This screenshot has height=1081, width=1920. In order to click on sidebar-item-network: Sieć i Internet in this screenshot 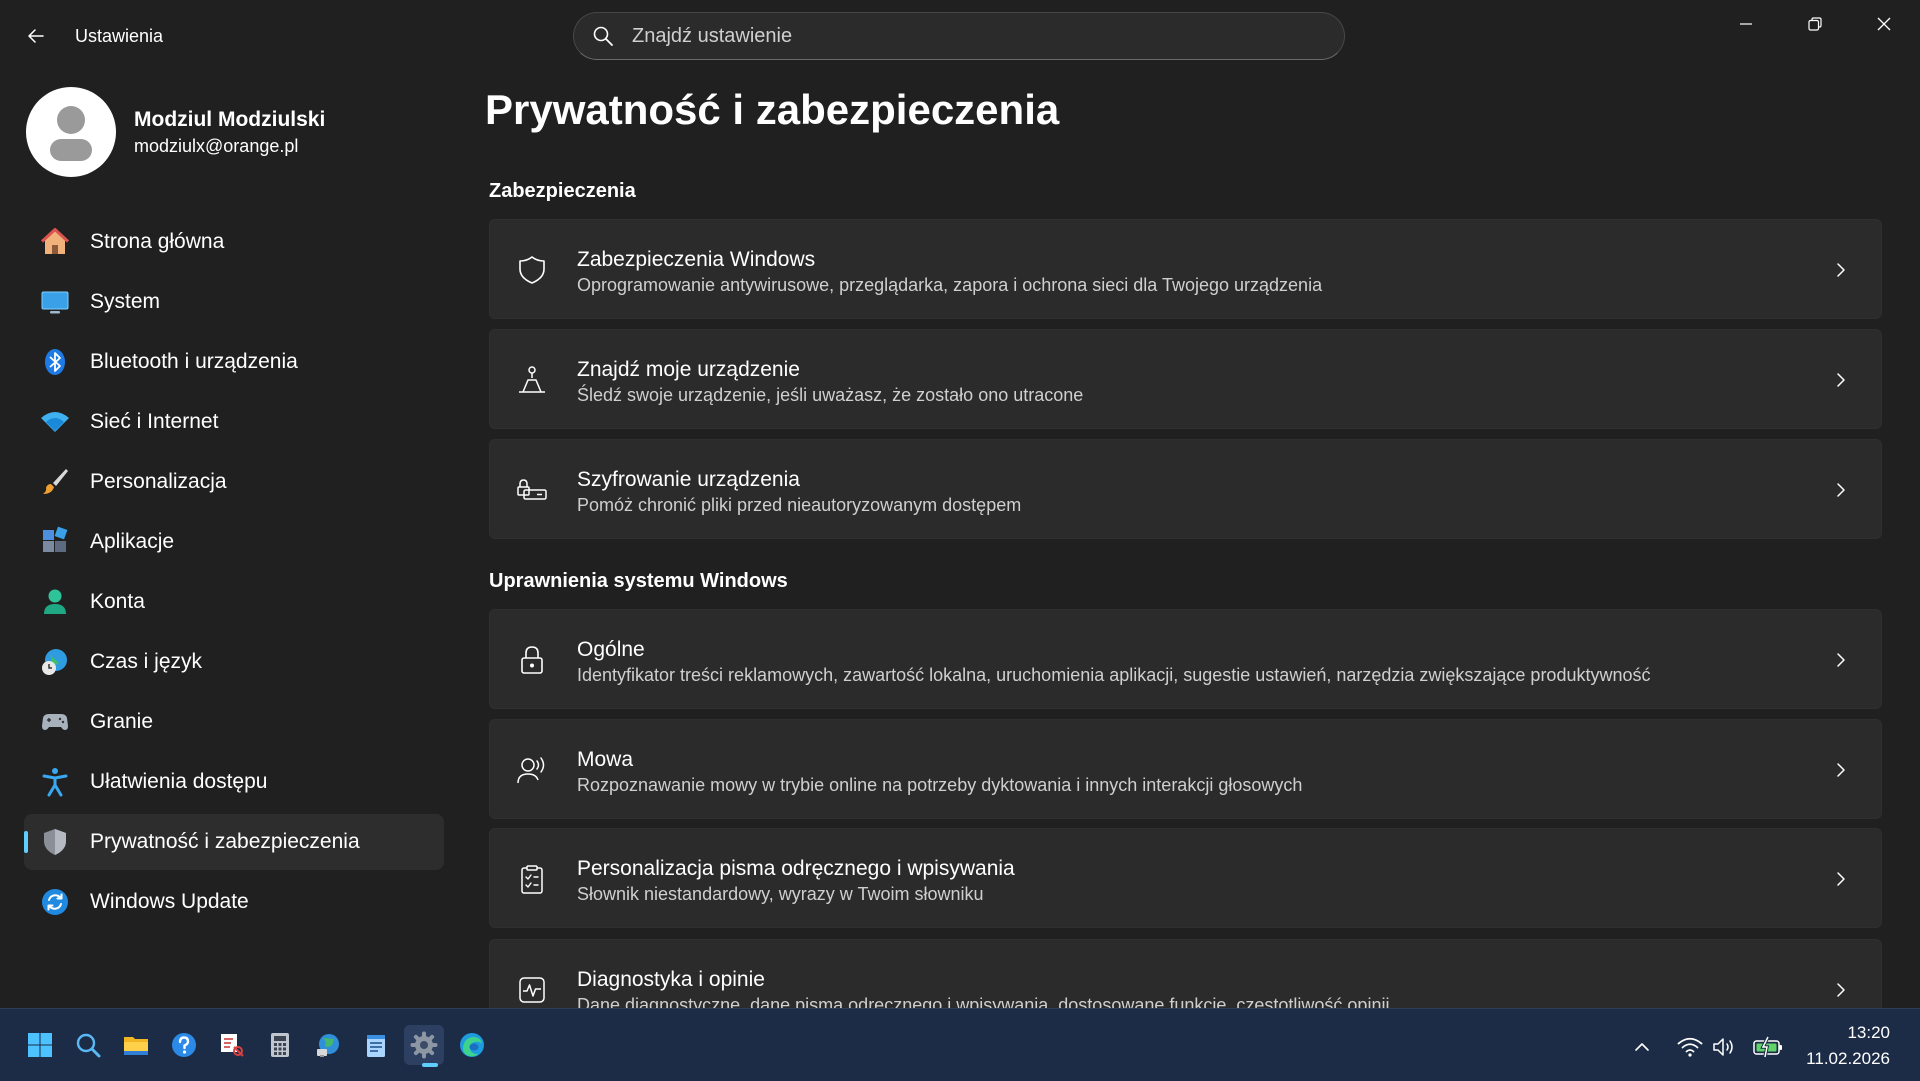, I will do `click(234, 422)`.